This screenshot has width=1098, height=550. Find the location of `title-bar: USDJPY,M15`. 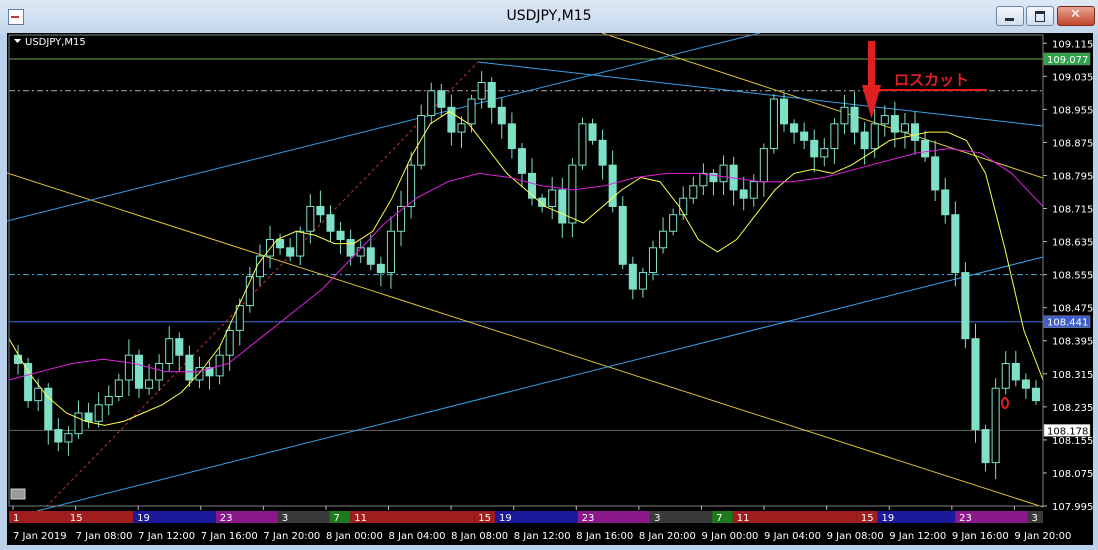

title-bar: USDJPY,M15 is located at coordinates (549, 17).